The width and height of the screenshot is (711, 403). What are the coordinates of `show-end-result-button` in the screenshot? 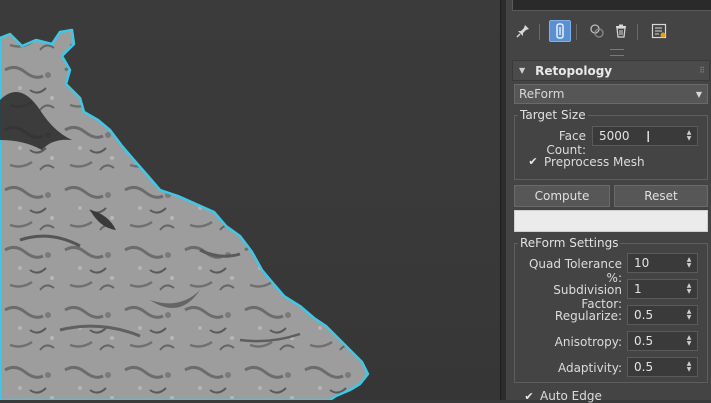 It's located at (560, 31).